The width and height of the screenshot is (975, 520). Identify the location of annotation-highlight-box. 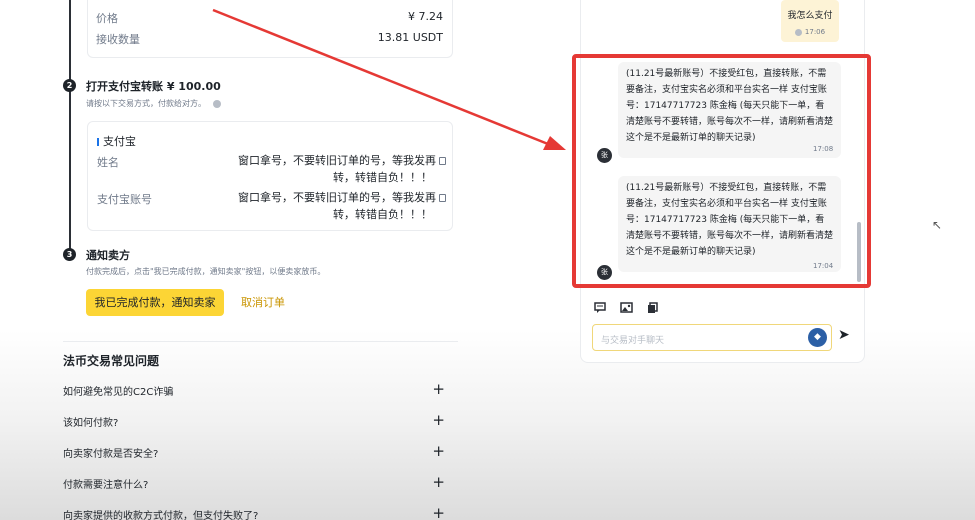
(721, 171).